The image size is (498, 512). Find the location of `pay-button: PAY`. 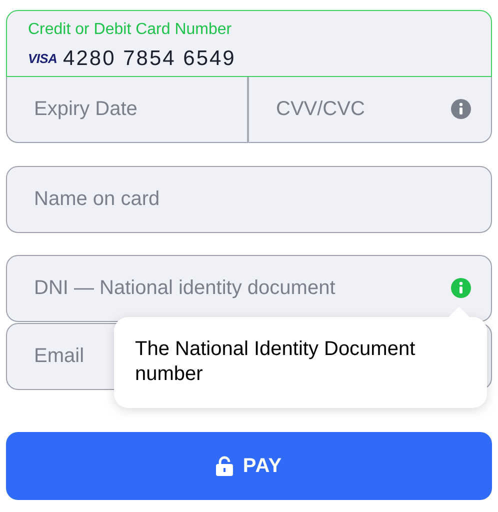

pay-button: PAY is located at coordinates (249, 466).